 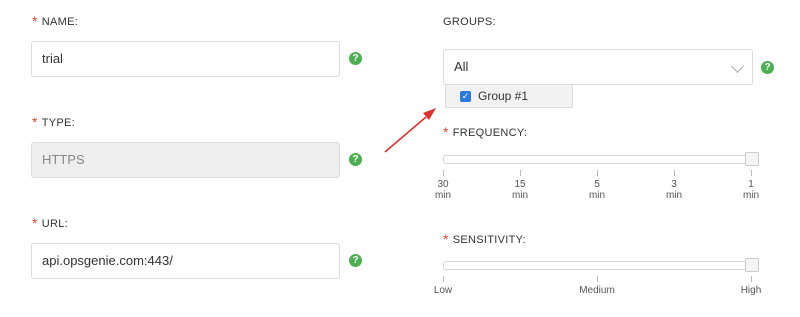 What do you see at coordinates (355, 159) in the screenshot?
I see `type-help-icon: ?` at bounding box center [355, 159].